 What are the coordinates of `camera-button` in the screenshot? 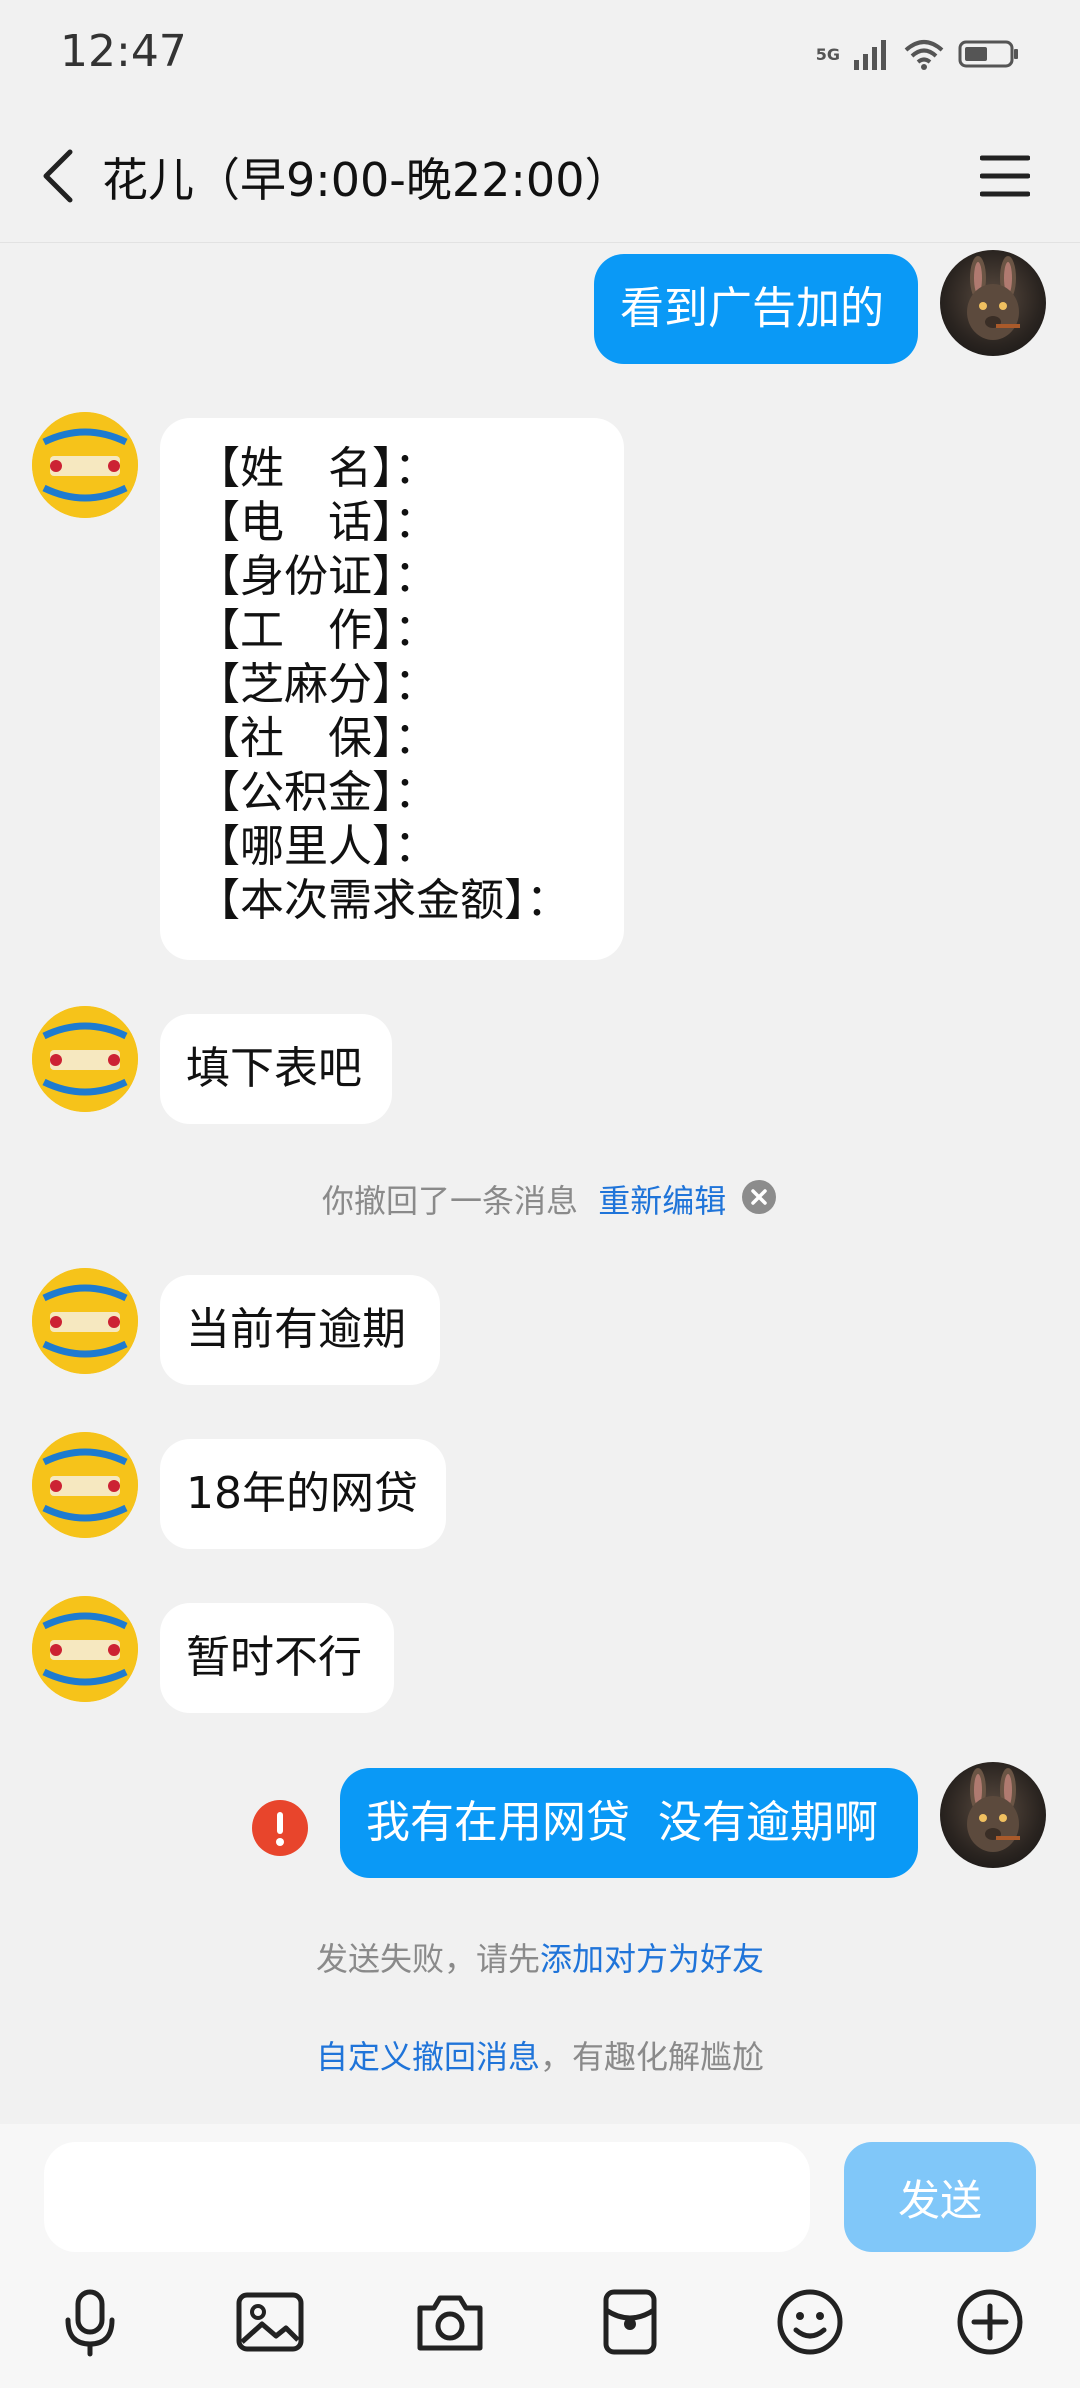 It's located at (450, 2322).